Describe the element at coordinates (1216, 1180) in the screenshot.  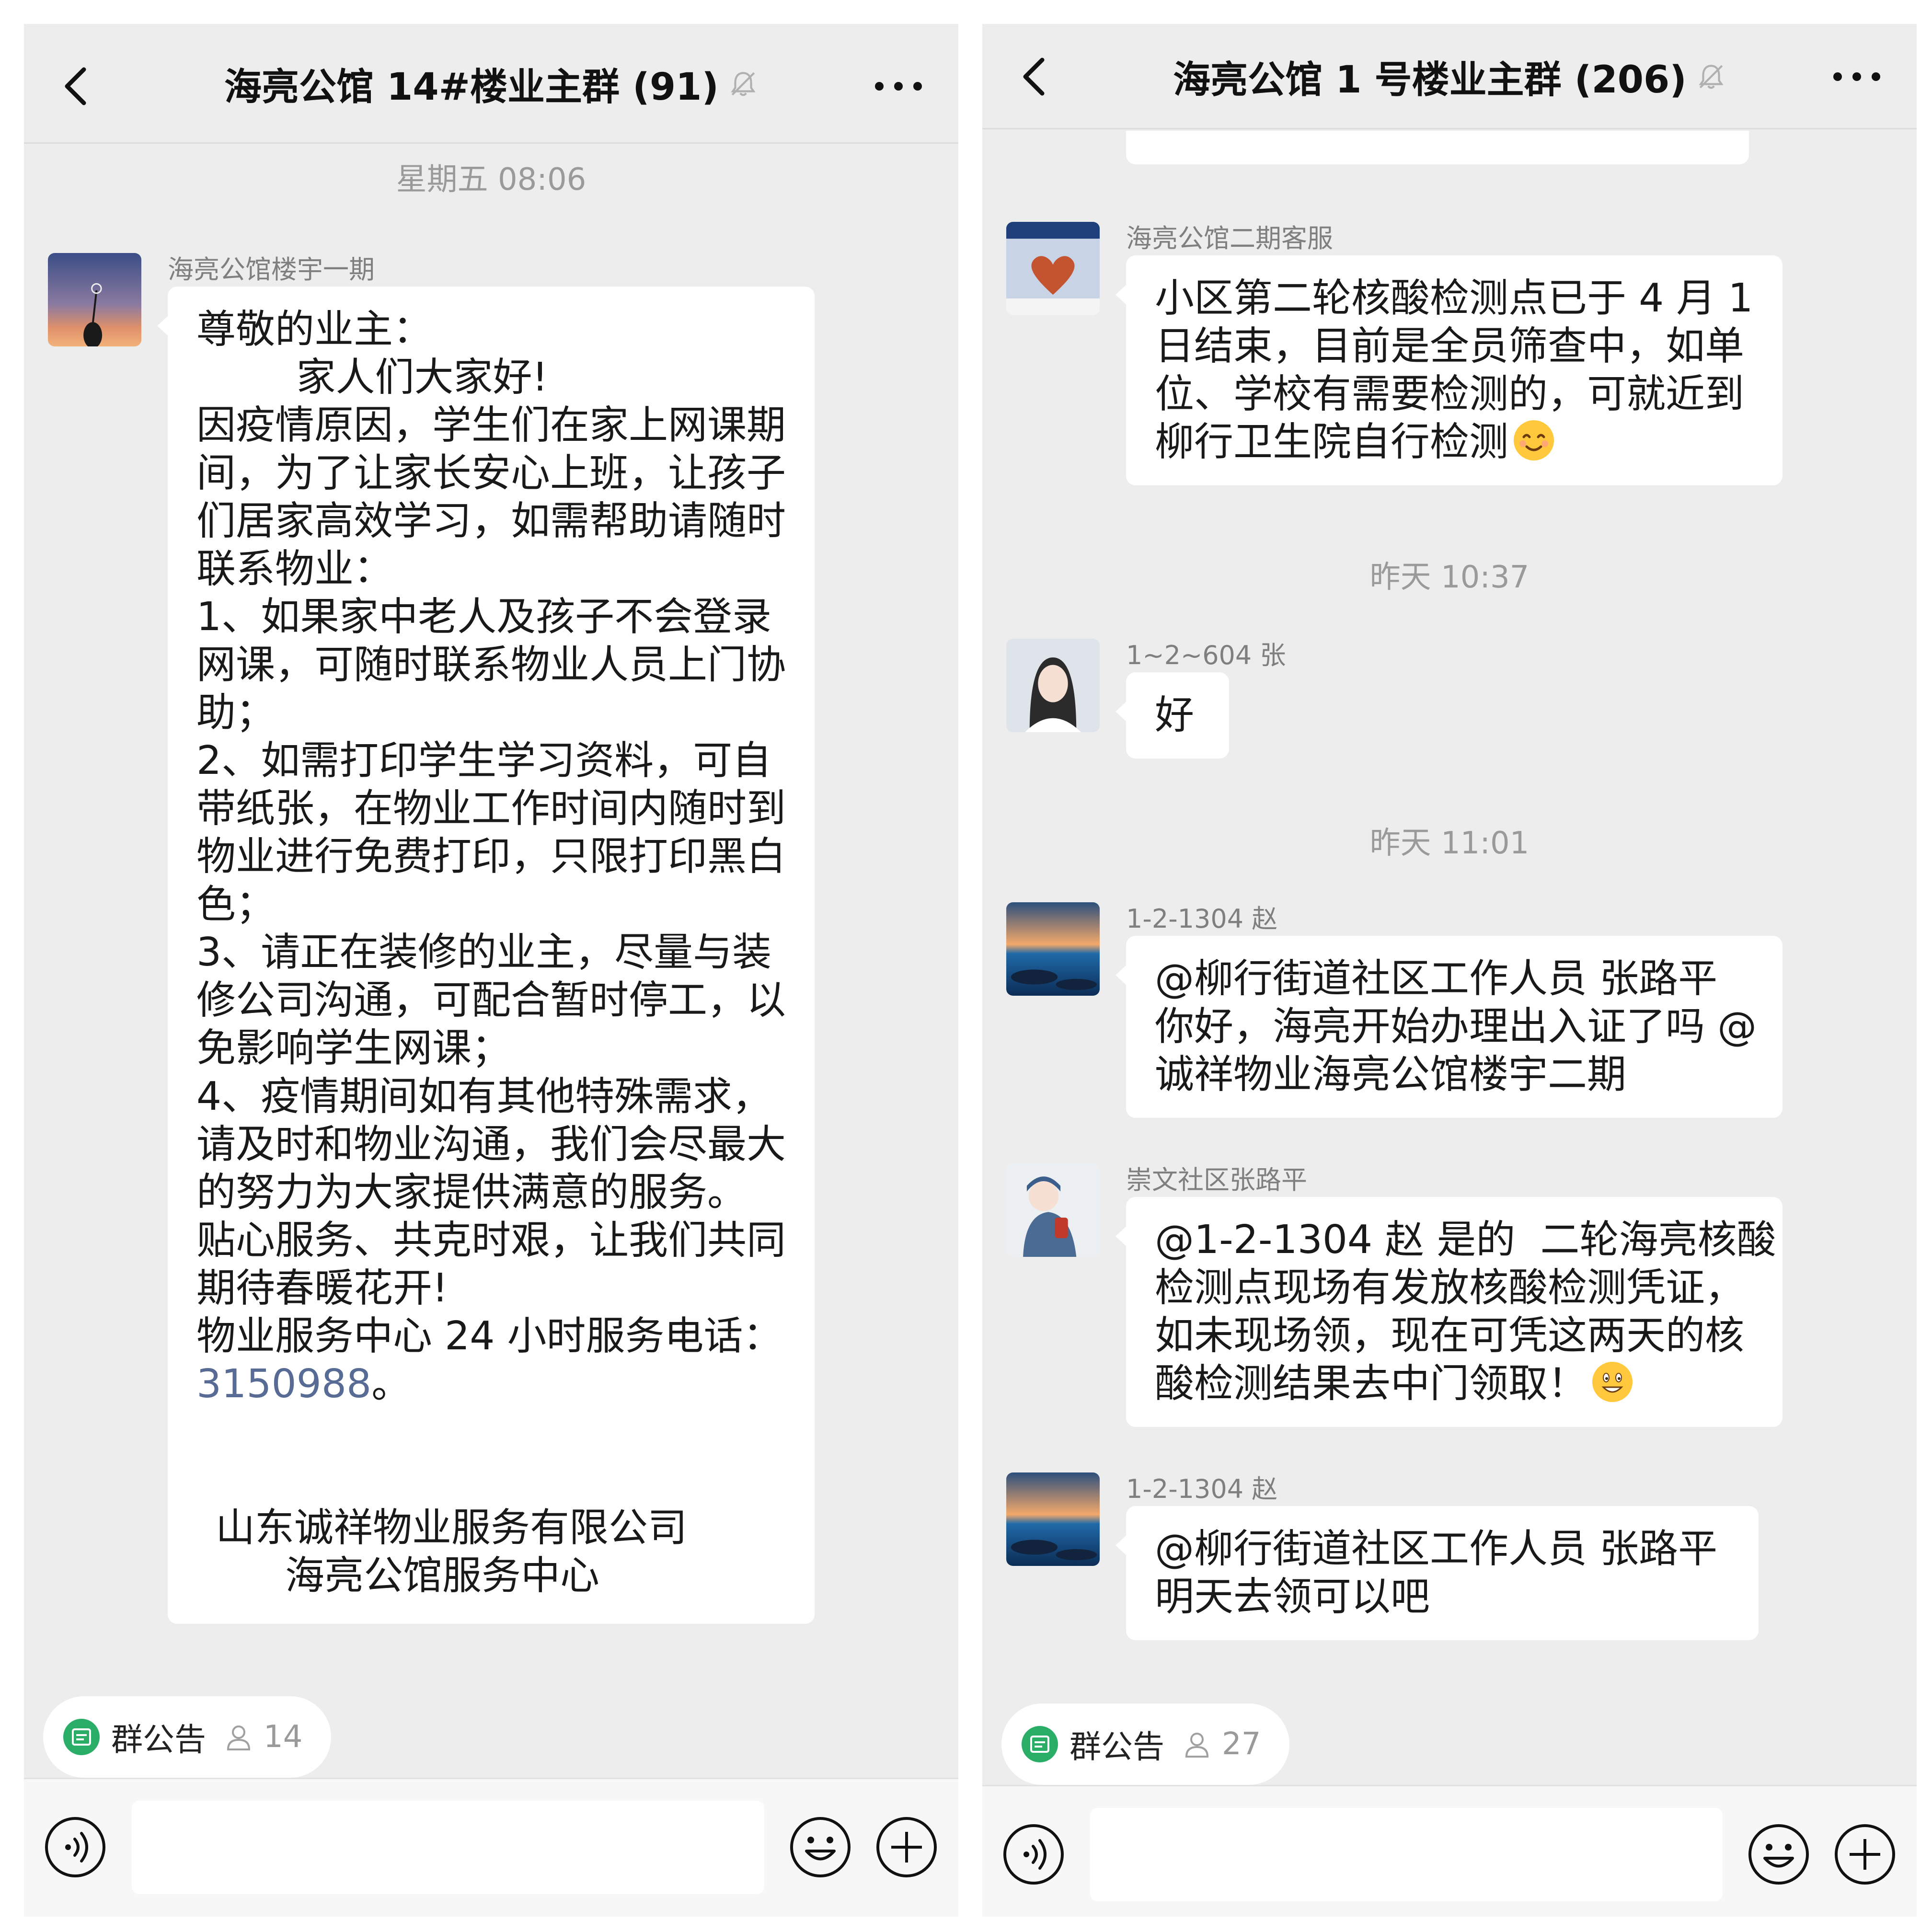
I see `sender-name: 崇文社区张路平` at that location.